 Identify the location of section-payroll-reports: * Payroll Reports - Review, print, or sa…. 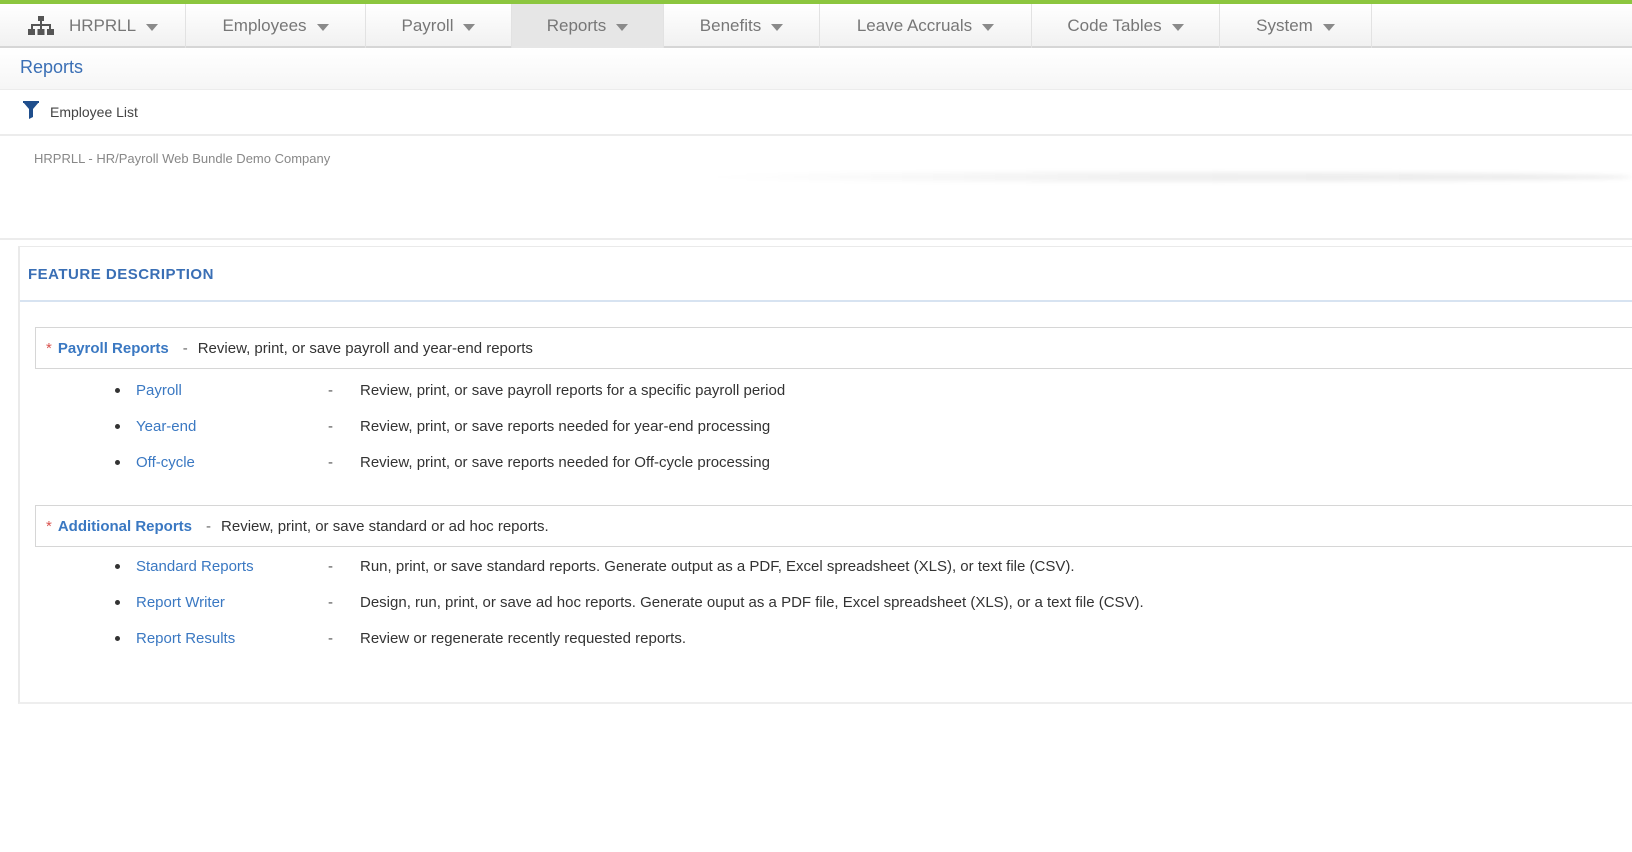
(833, 348).